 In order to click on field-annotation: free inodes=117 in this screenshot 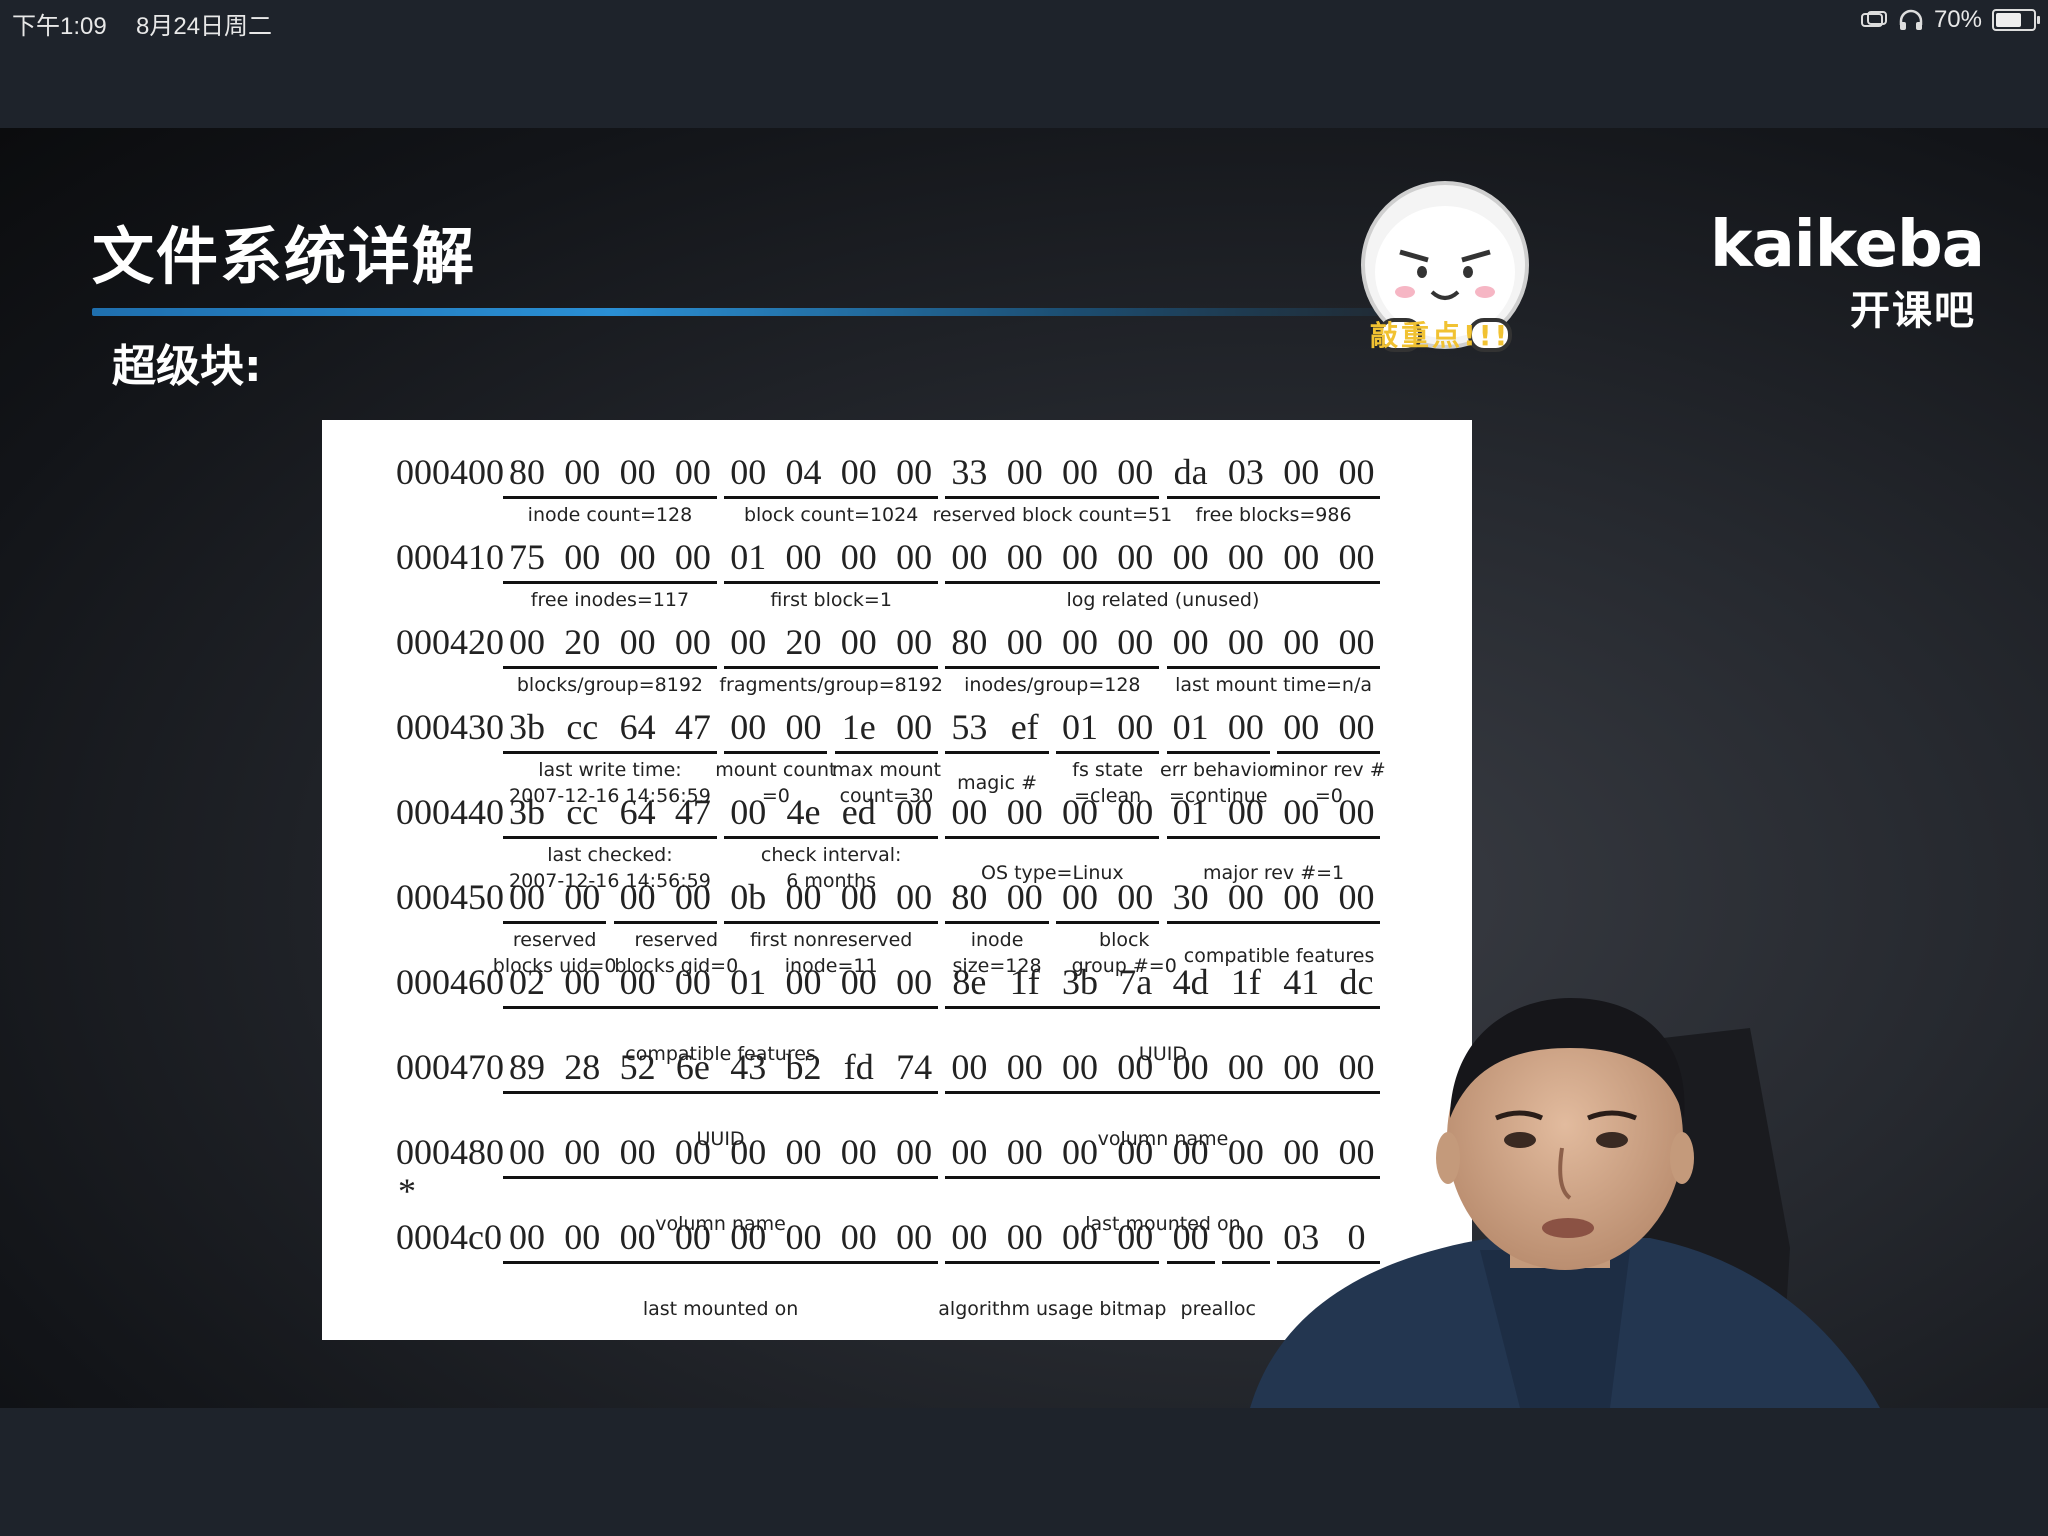, I will do `click(610, 600)`.